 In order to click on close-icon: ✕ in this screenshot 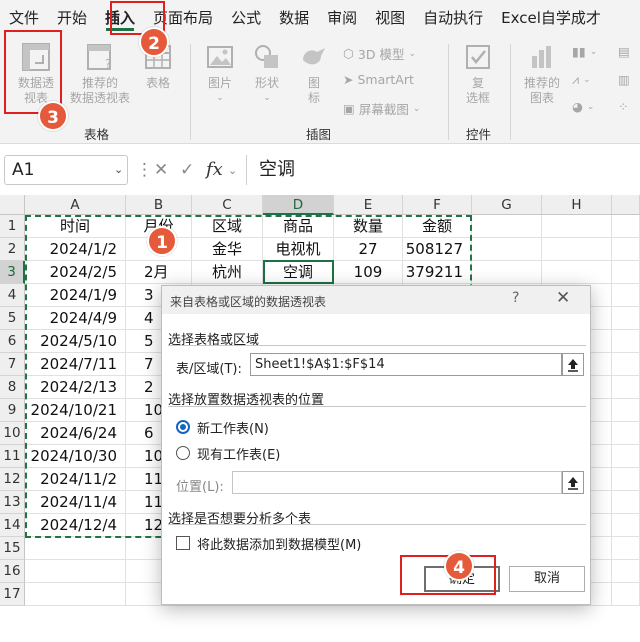, I will do `click(563, 298)`.